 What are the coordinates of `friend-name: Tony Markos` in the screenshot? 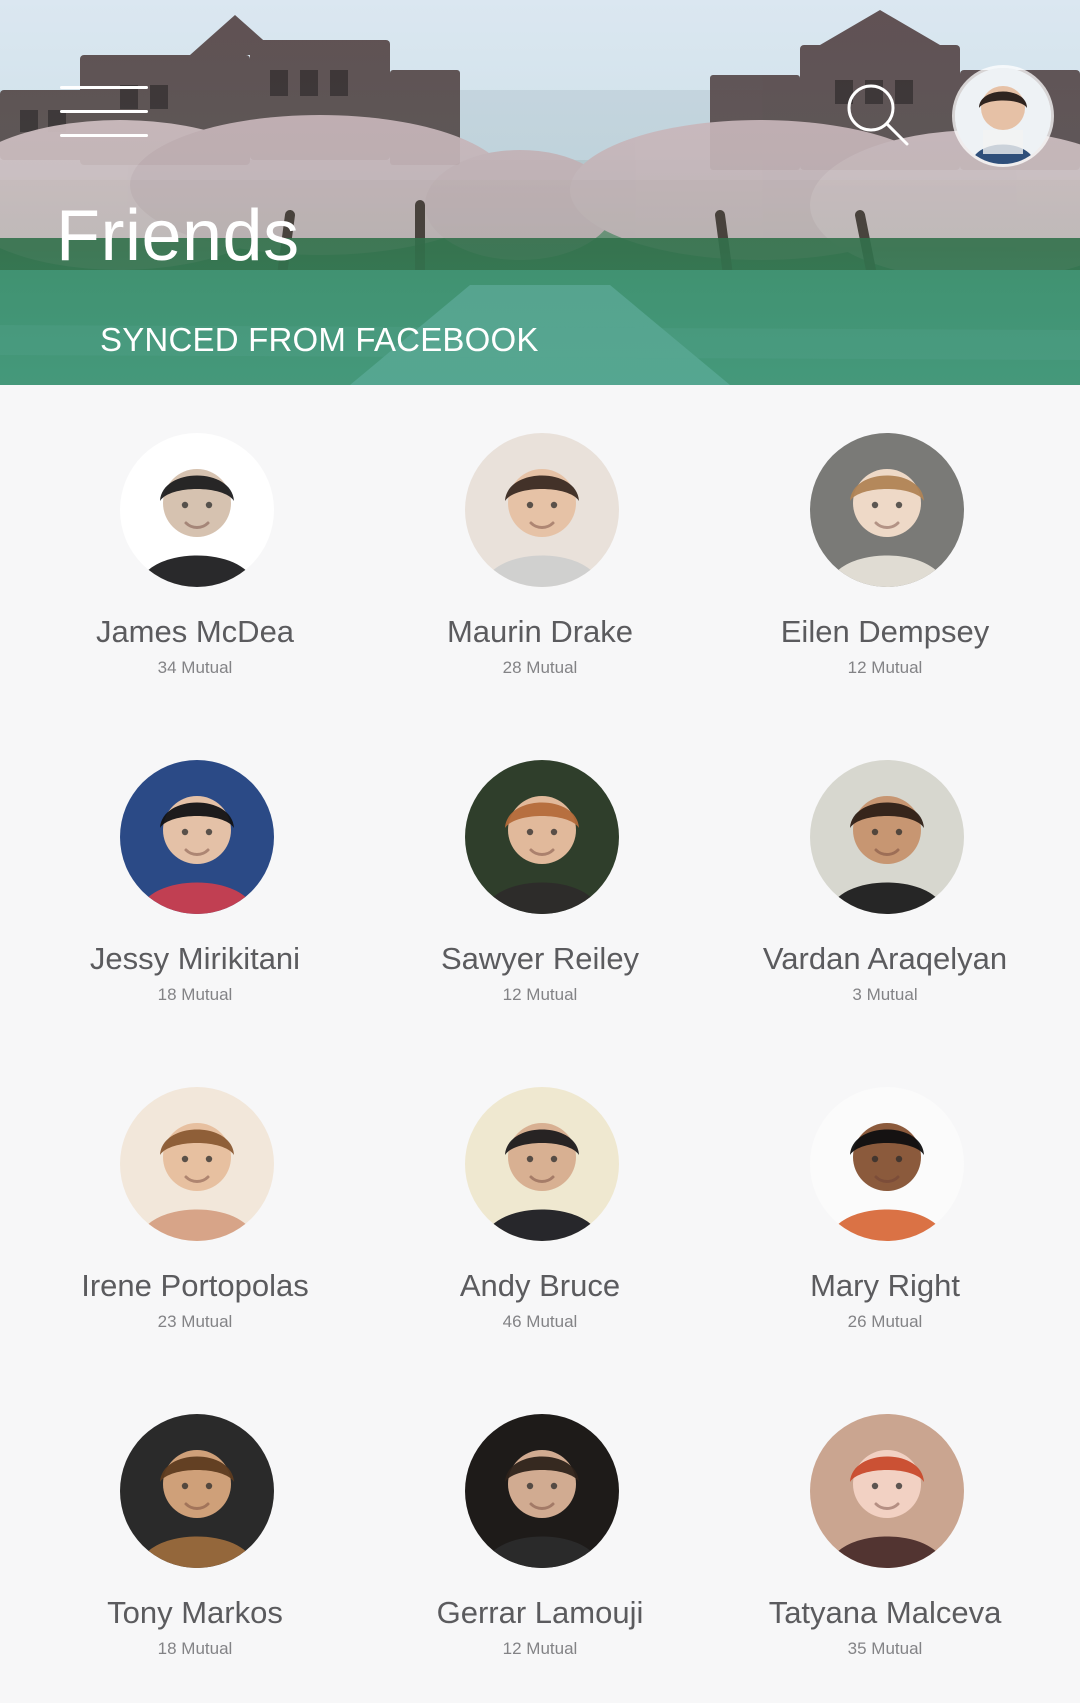 It's located at (195, 1612).